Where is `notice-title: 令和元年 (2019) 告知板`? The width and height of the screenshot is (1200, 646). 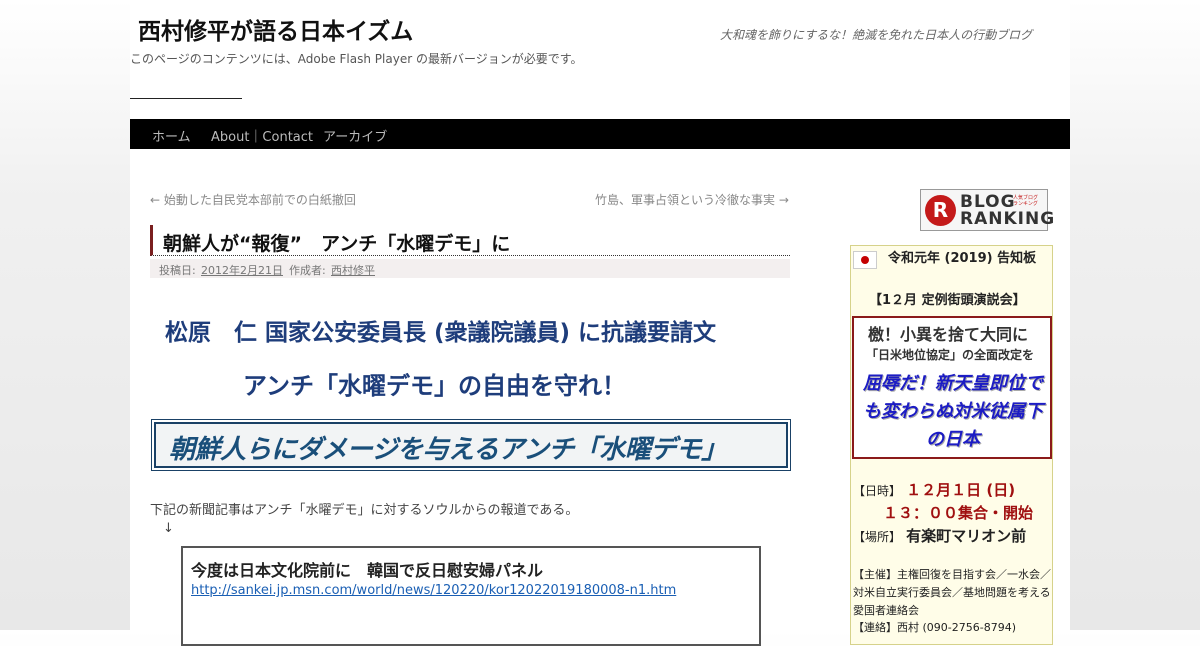 notice-title: 令和元年 (2019) 告知板 is located at coordinates (962, 258).